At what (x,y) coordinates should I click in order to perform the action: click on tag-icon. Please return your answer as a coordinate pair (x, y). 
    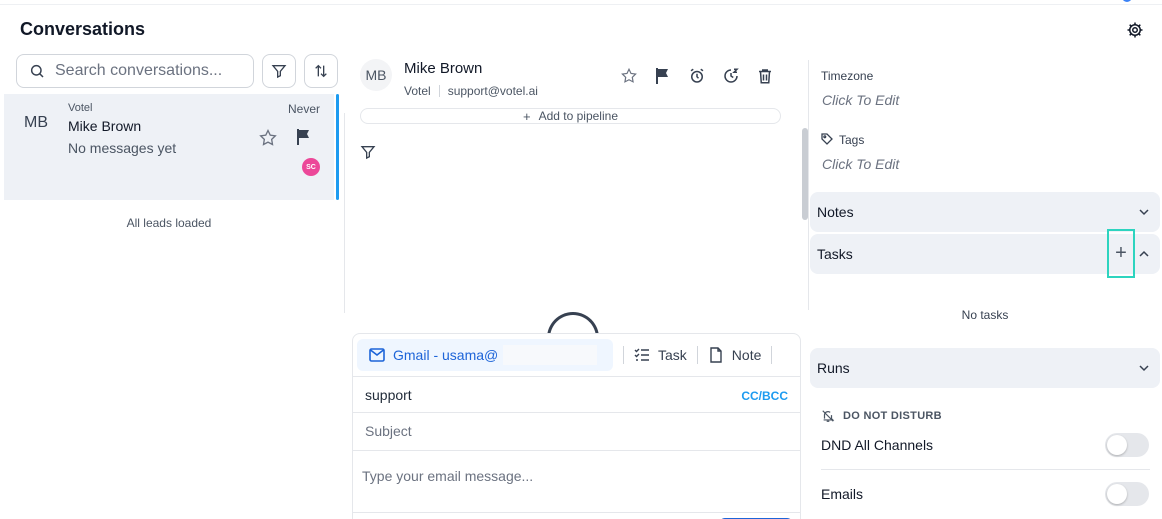
    Looking at the image, I should click on (827, 139).